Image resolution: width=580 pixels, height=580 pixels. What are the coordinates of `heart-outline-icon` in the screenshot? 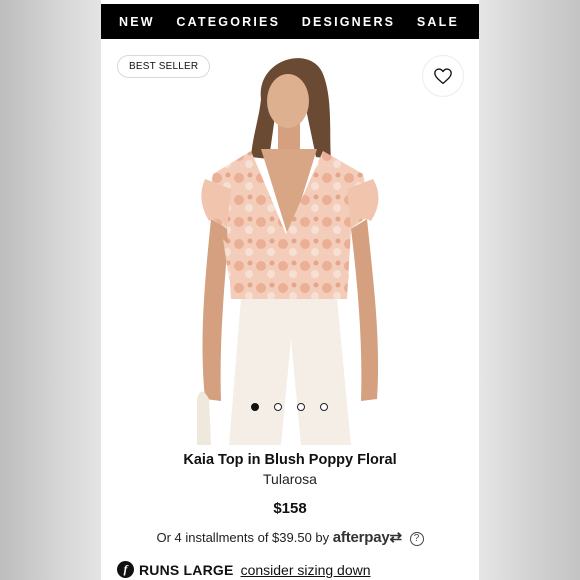 It's located at (443, 76).